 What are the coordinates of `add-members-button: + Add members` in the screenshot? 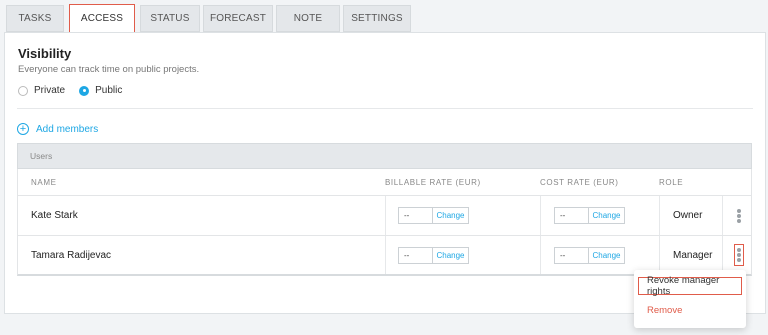 It's located at (57, 129).